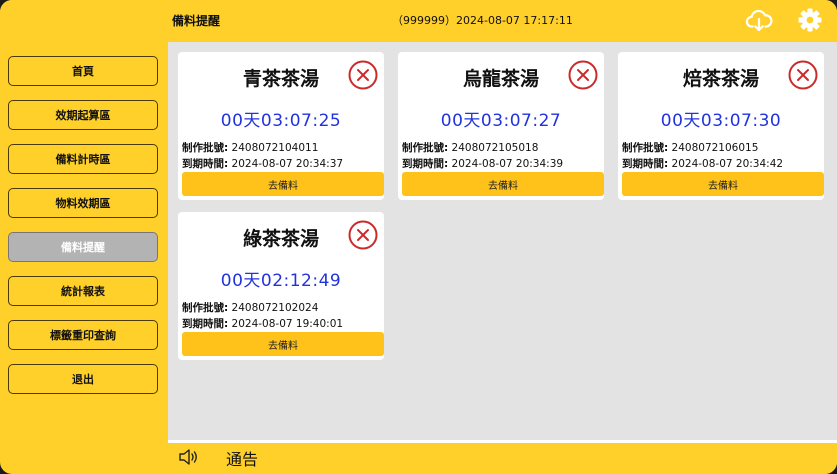 This screenshot has width=837, height=474. I want to click on speaker-icon, so click(190, 457).